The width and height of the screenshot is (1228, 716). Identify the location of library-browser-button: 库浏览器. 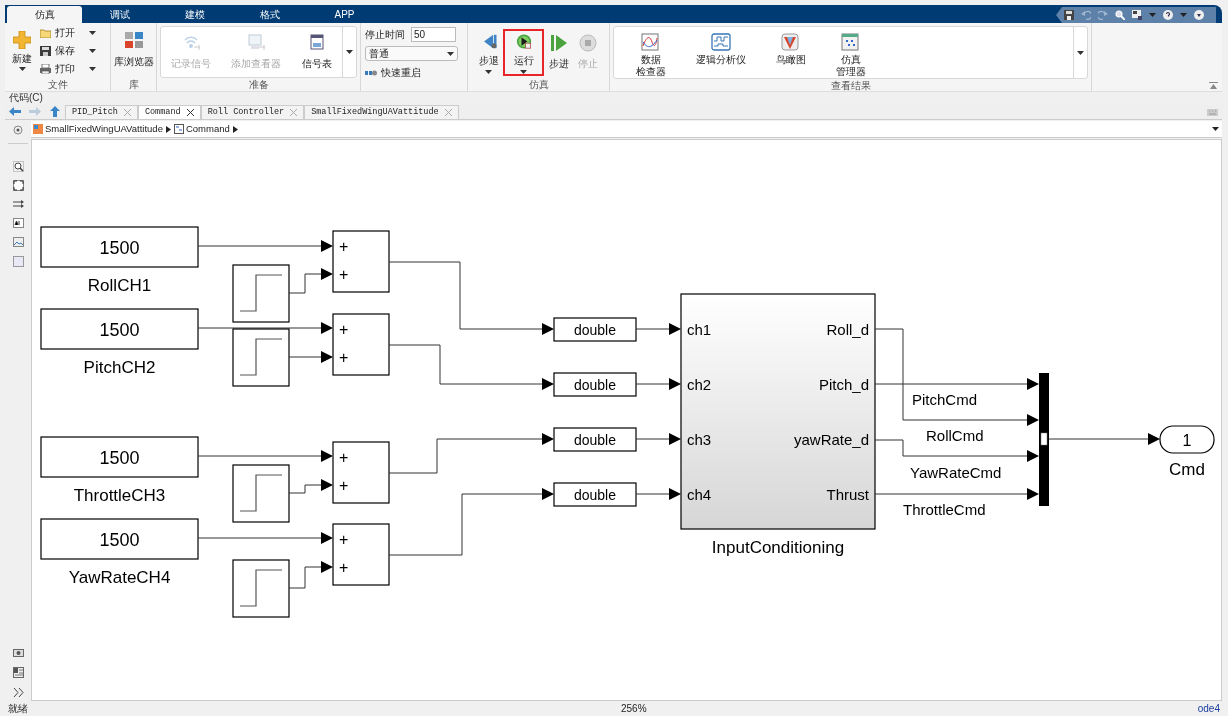
(133, 50).